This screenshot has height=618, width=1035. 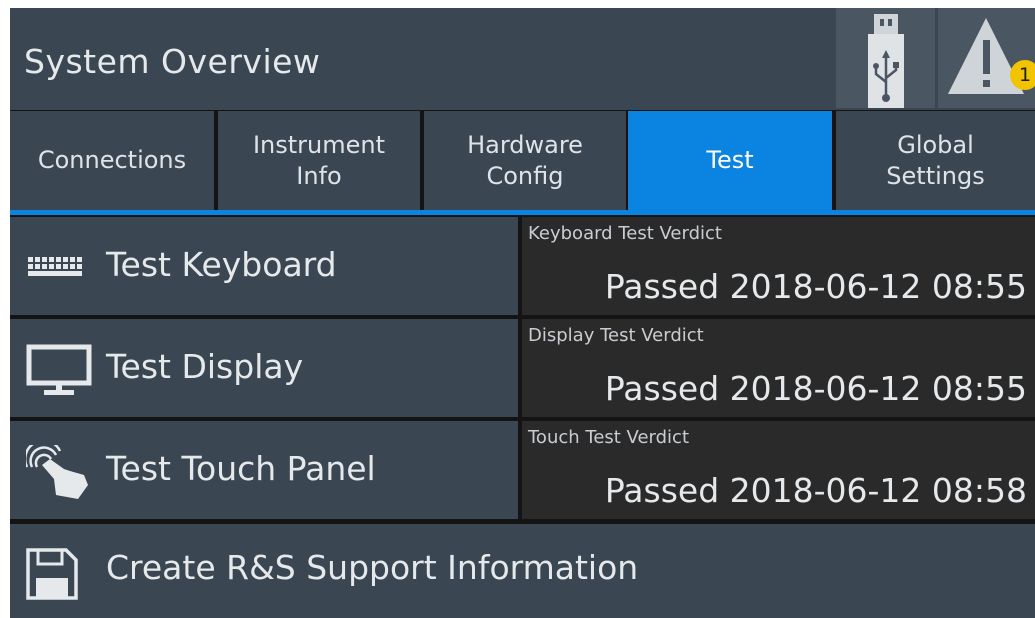 I want to click on tab-global-settings: Global Settings, so click(x=935, y=160).